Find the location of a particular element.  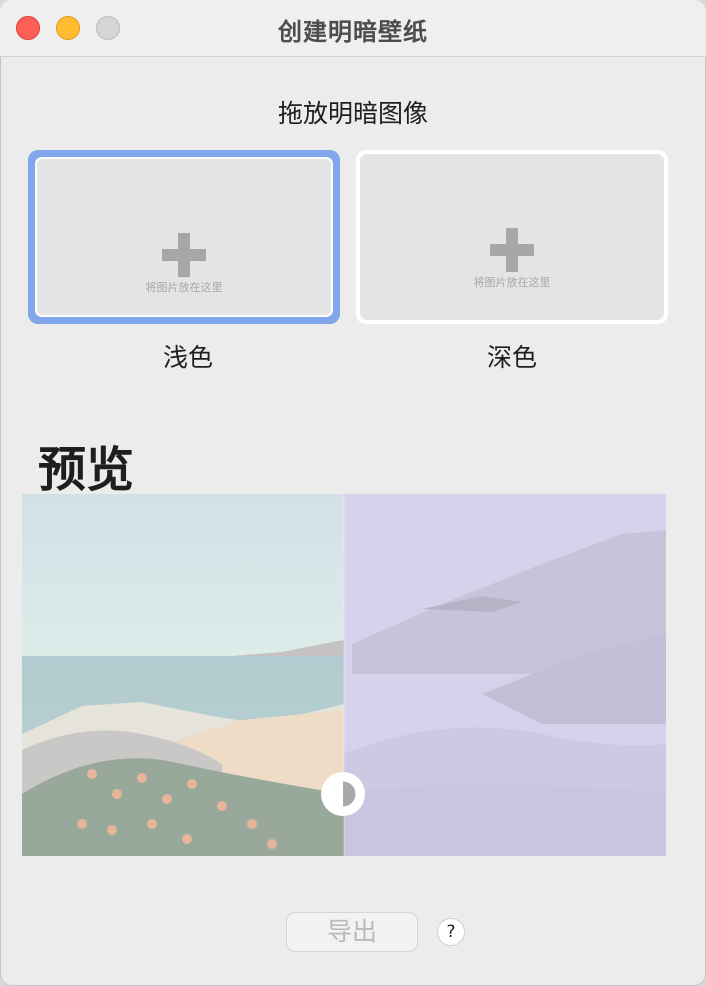

light-image-drop-area: 将图片放在这里 is located at coordinates (184, 237).